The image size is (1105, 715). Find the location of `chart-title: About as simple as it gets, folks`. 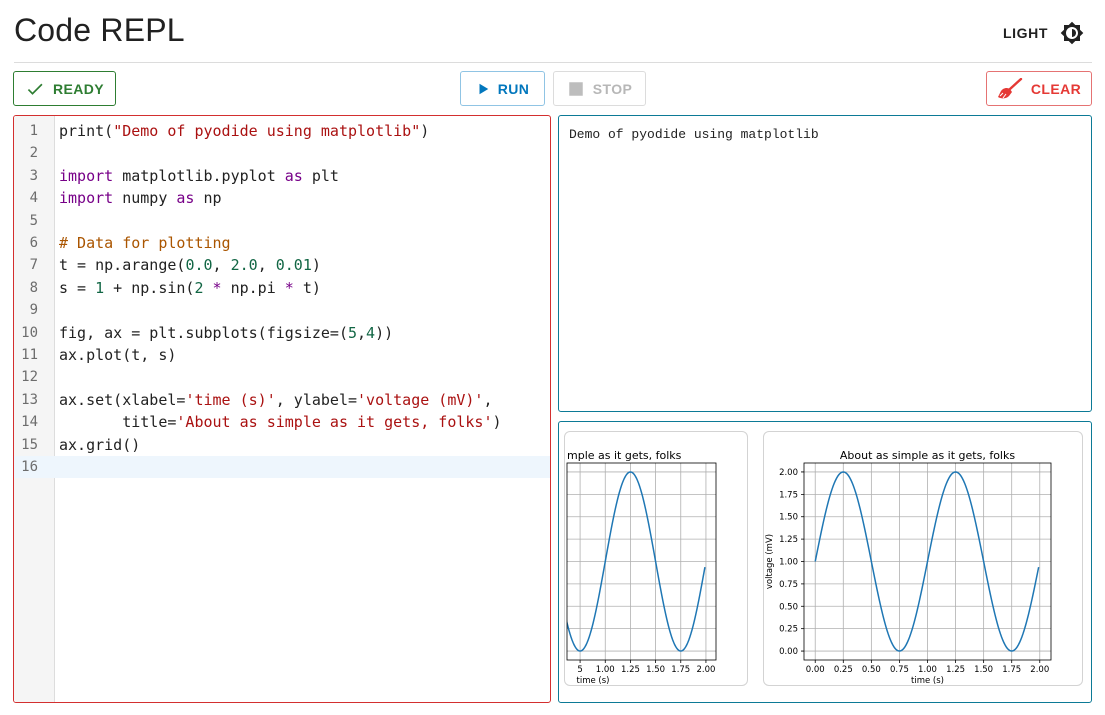

chart-title: About as simple as it gets, folks is located at coordinates (927, 455).